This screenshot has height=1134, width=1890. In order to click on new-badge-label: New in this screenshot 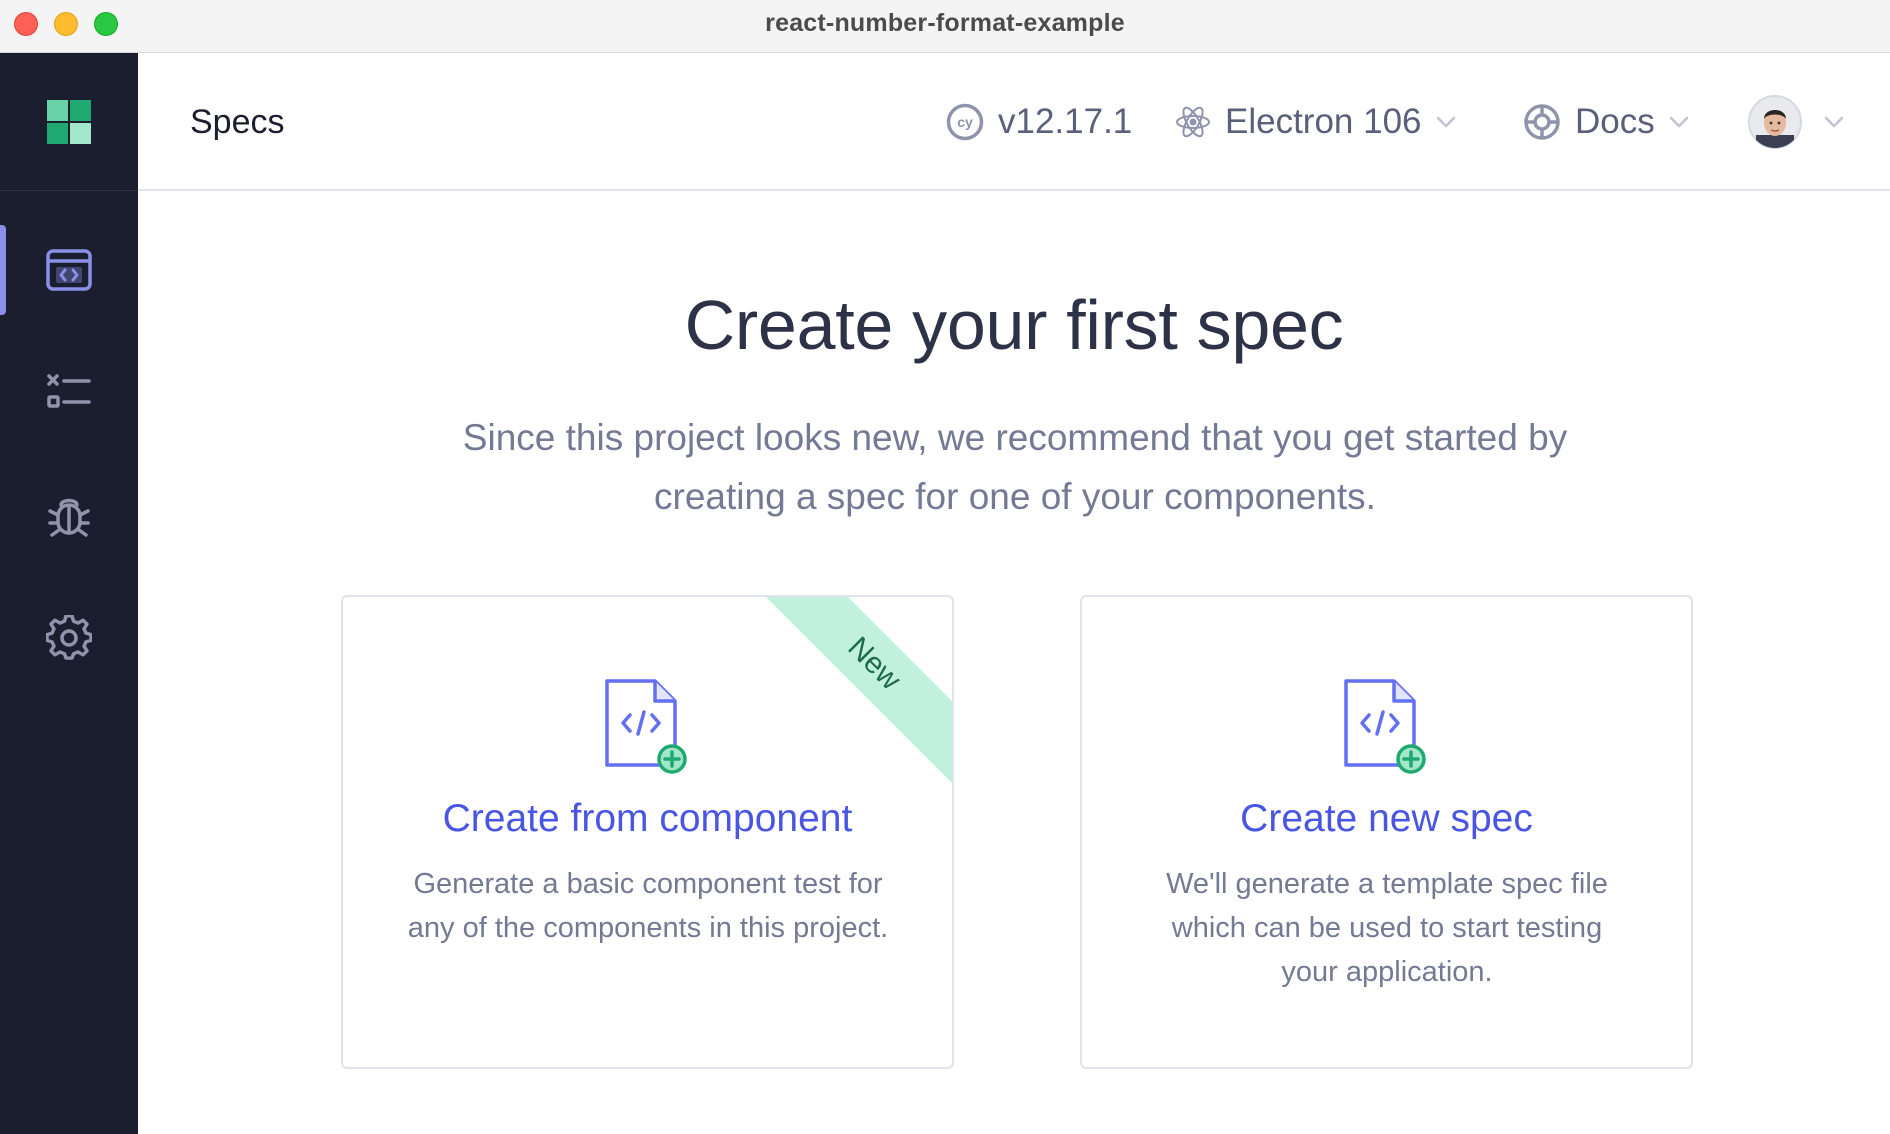, I will do `click(874, 663)`.